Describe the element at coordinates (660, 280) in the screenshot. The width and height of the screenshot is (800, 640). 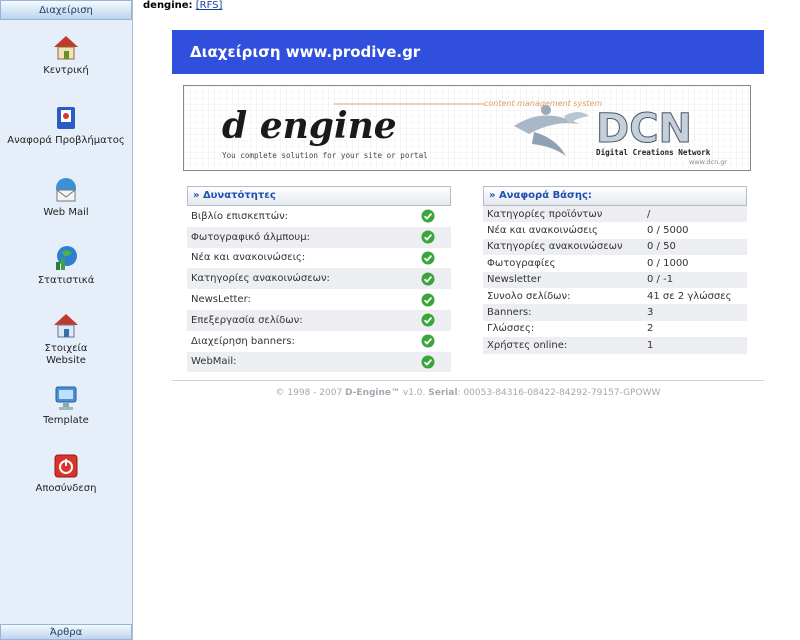
I see `report-value: 0 / -1` at that location.